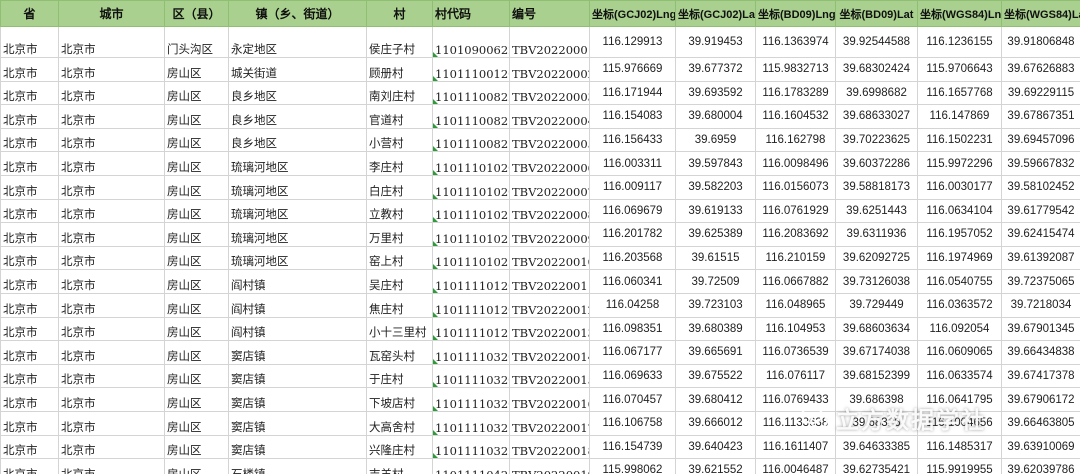 The height and width of the screenshot is (474, 1080). I want to click on cell-serial: TBV20220010, so click(549, 258).